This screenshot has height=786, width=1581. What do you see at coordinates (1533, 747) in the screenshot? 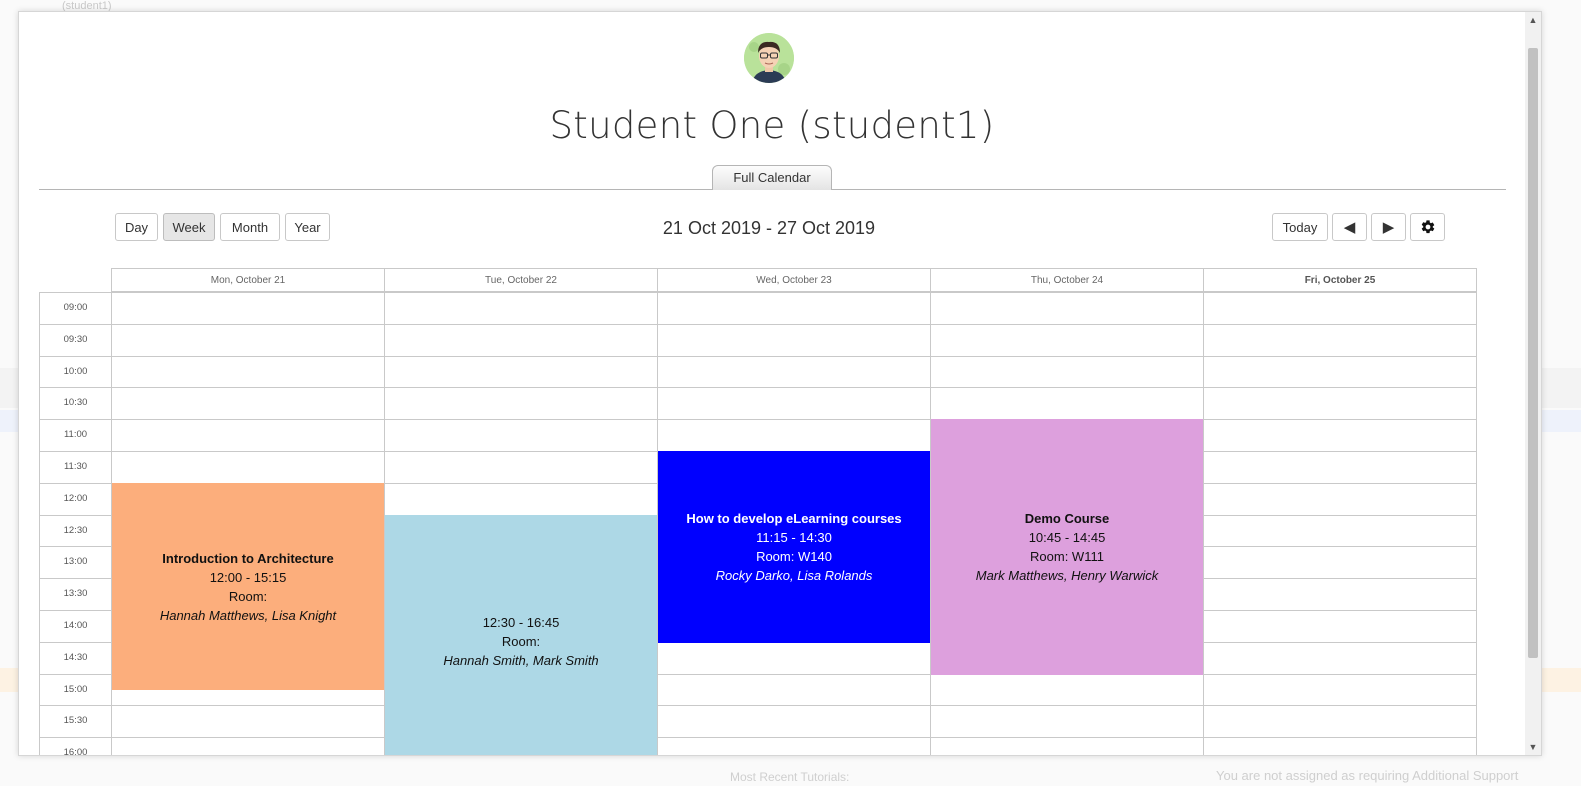
I see `scroll-down-arrow-icon: ▼` at bounding box center [1533, 747].